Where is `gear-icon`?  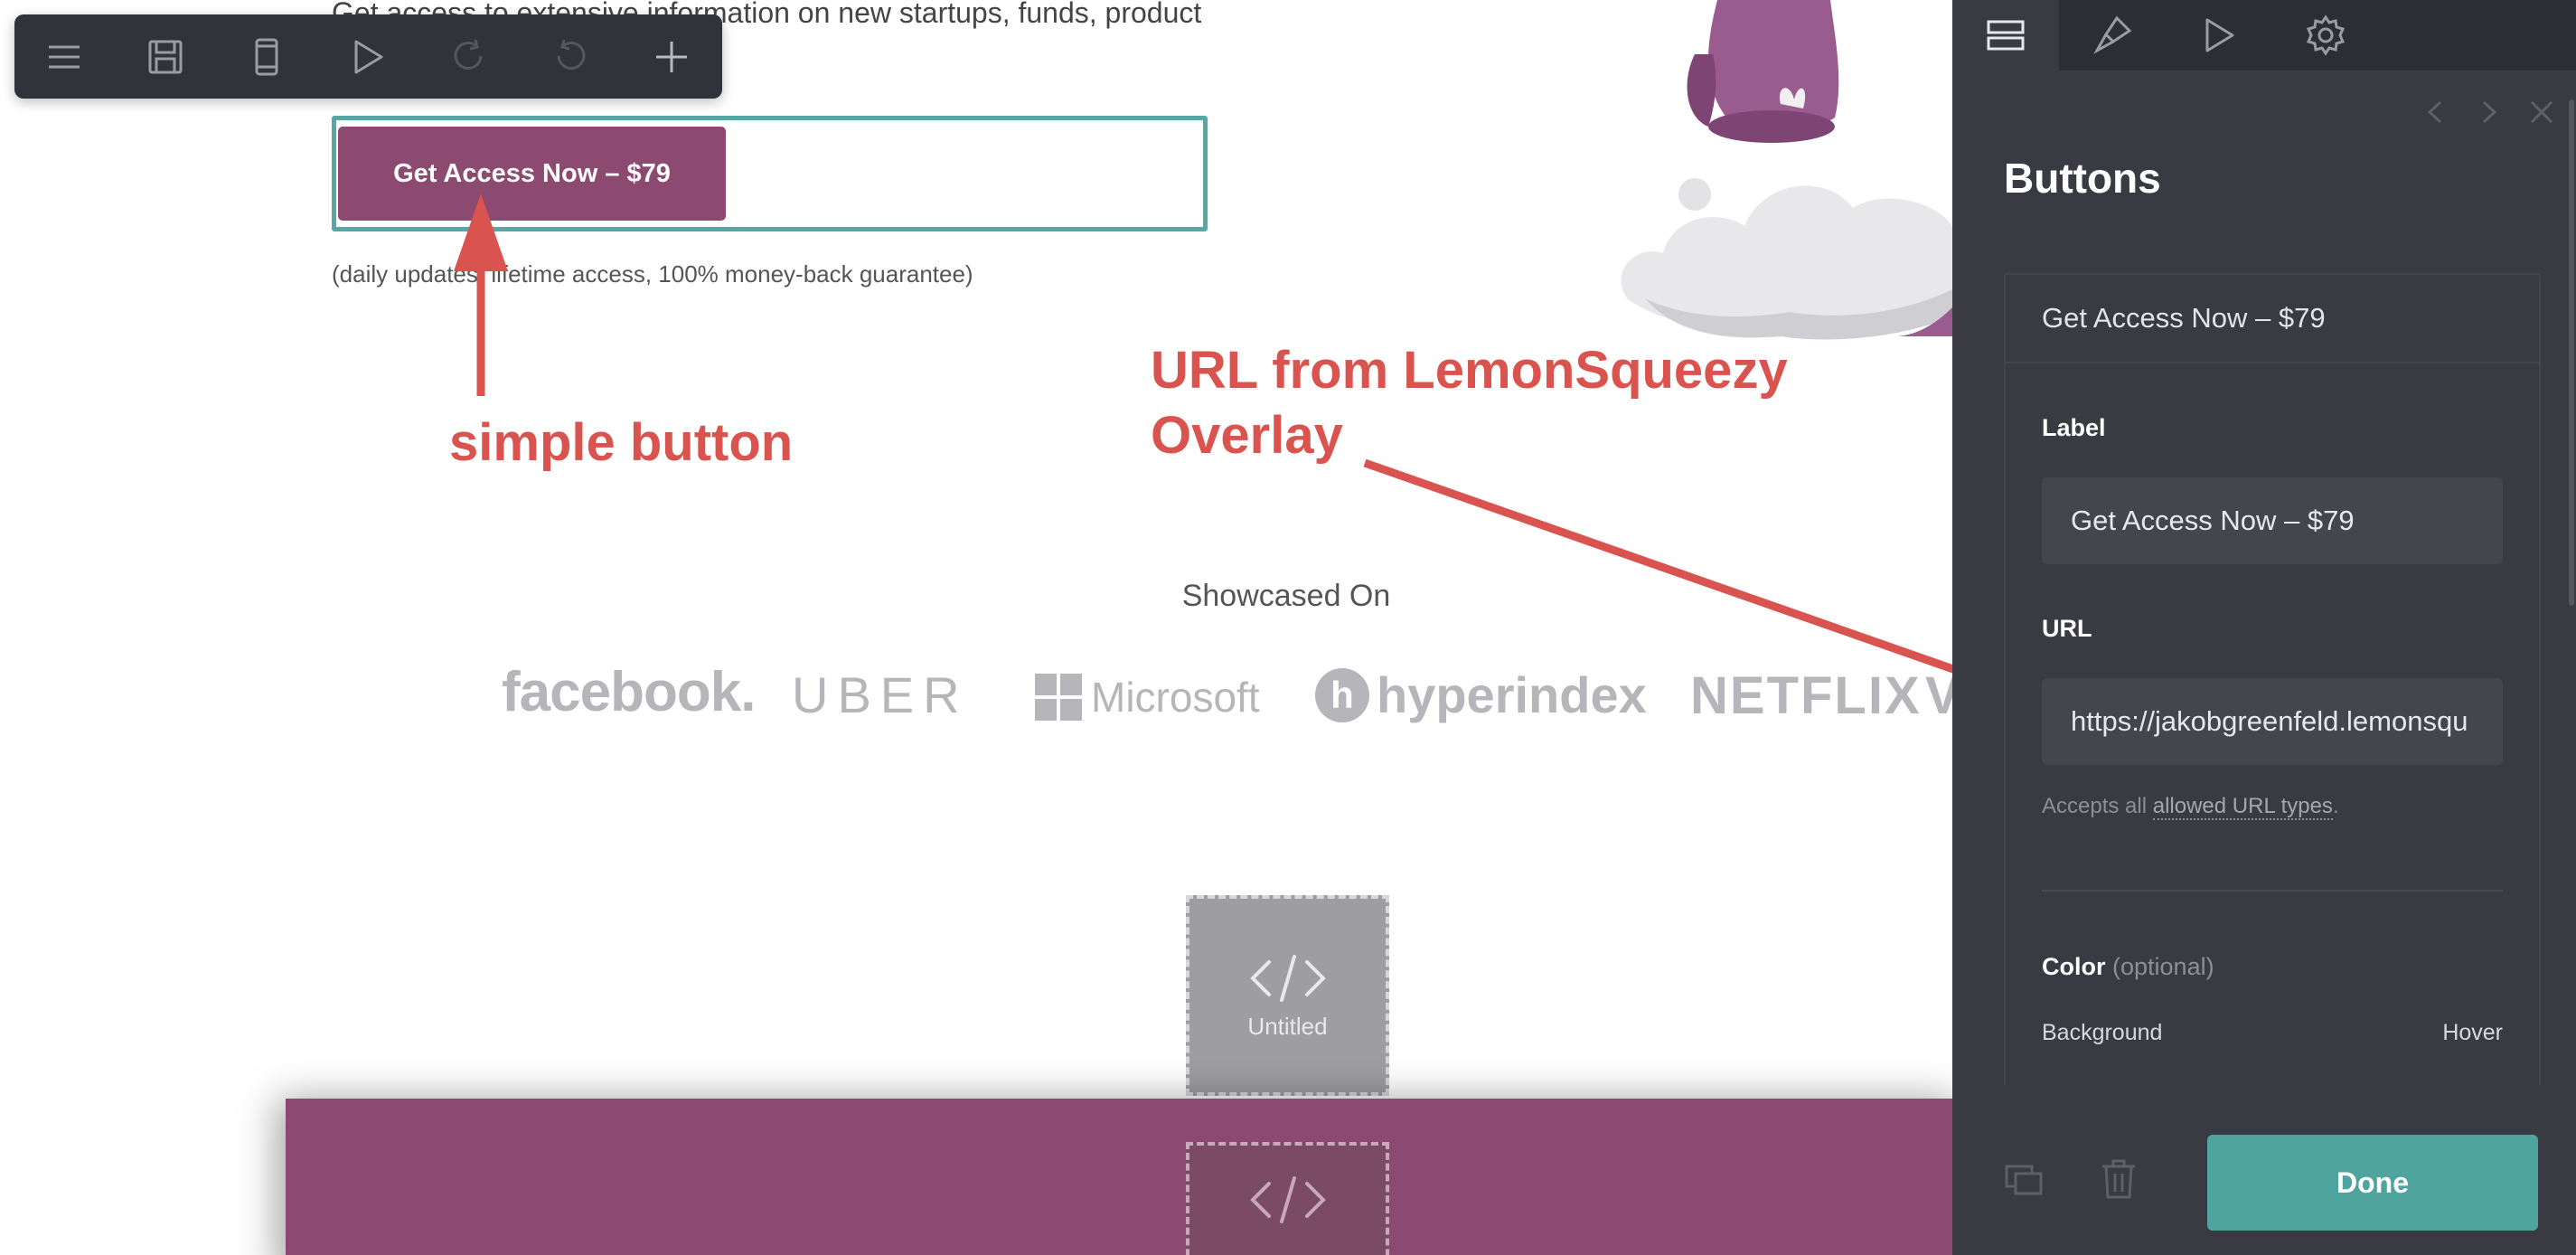
gear-icon is located at coordinates (2326, 35).